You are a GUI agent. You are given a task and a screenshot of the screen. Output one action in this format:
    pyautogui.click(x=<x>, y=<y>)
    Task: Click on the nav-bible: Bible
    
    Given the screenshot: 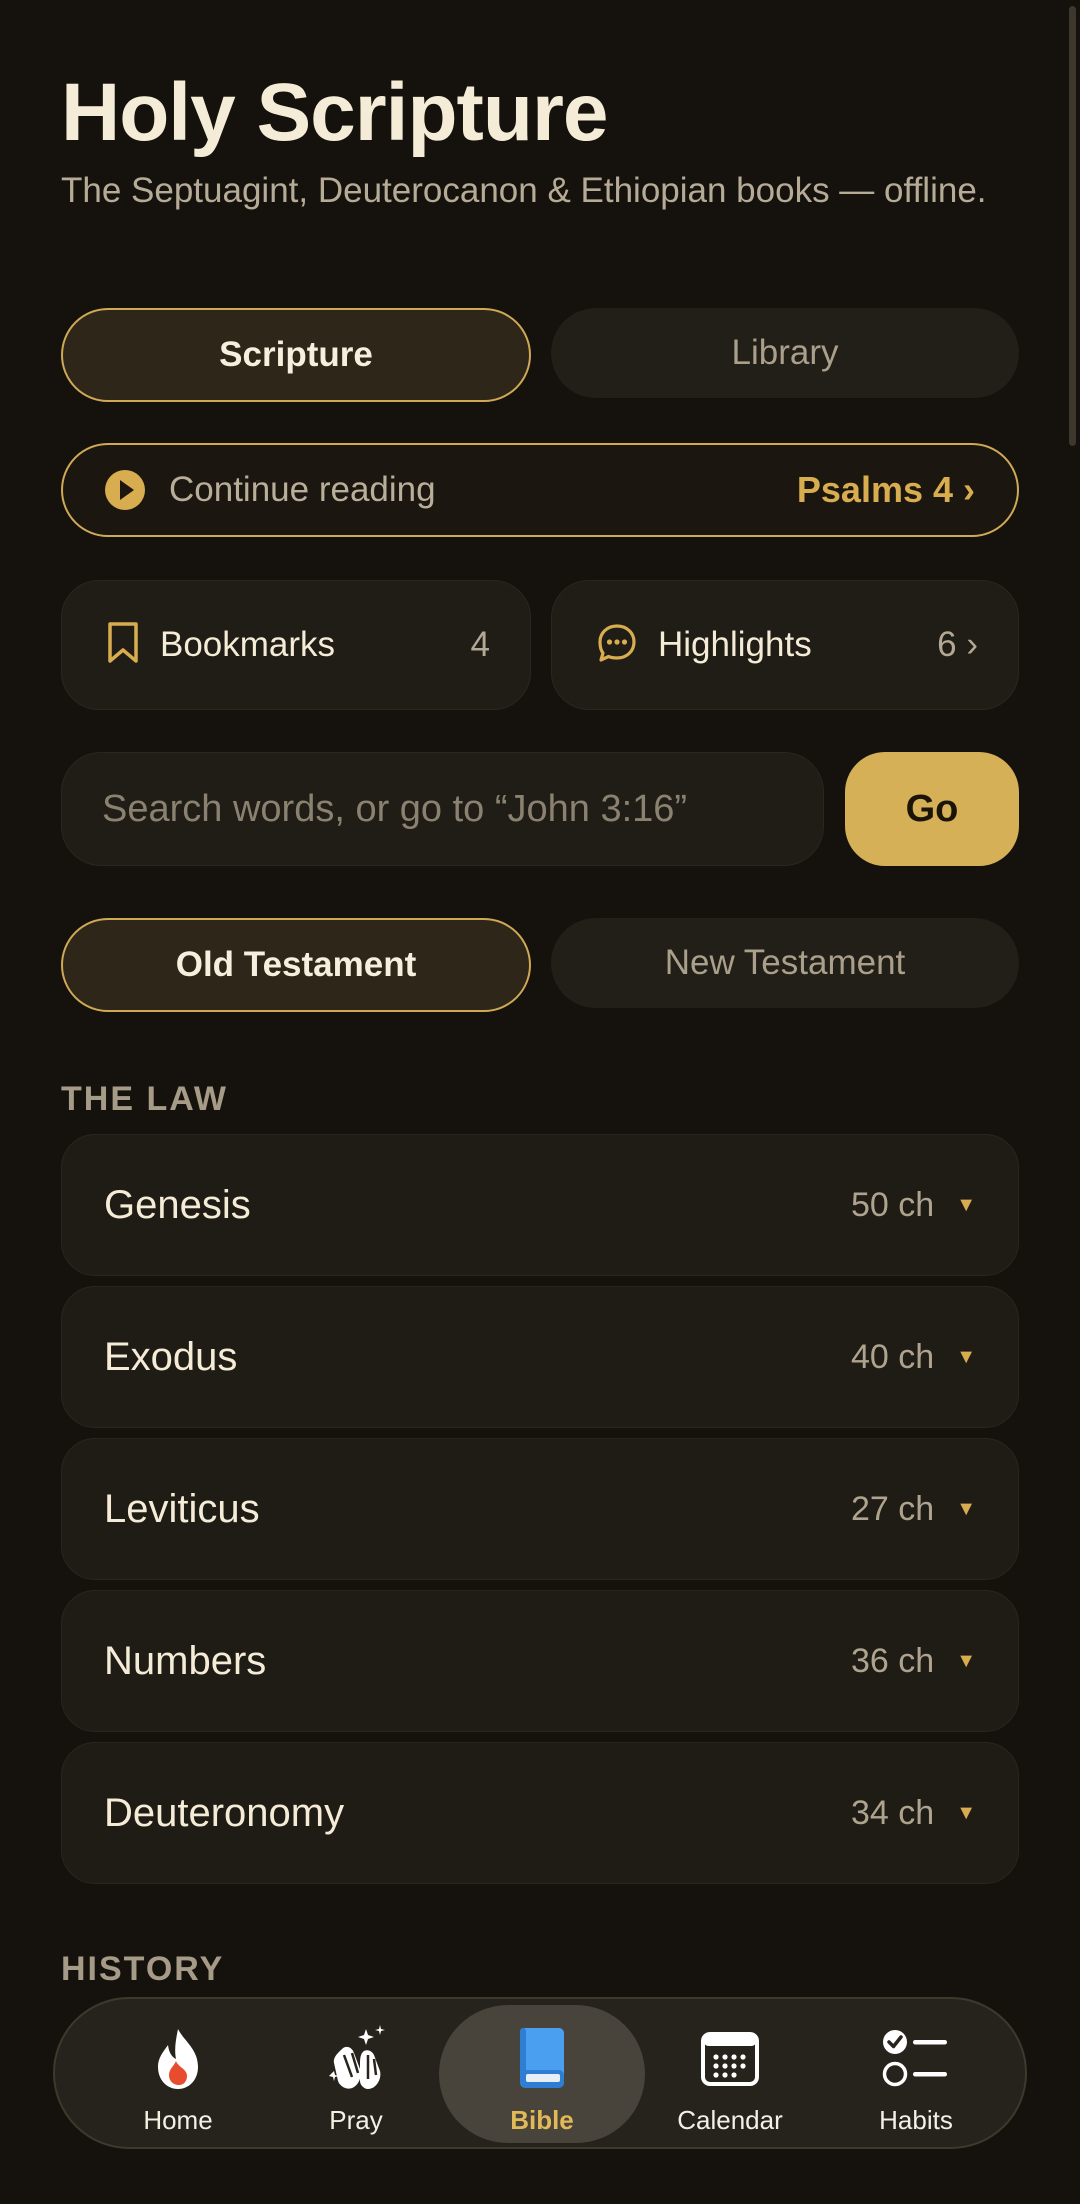 What is the action you would take?
    pyautogui.click(x=542, y=2074)
    